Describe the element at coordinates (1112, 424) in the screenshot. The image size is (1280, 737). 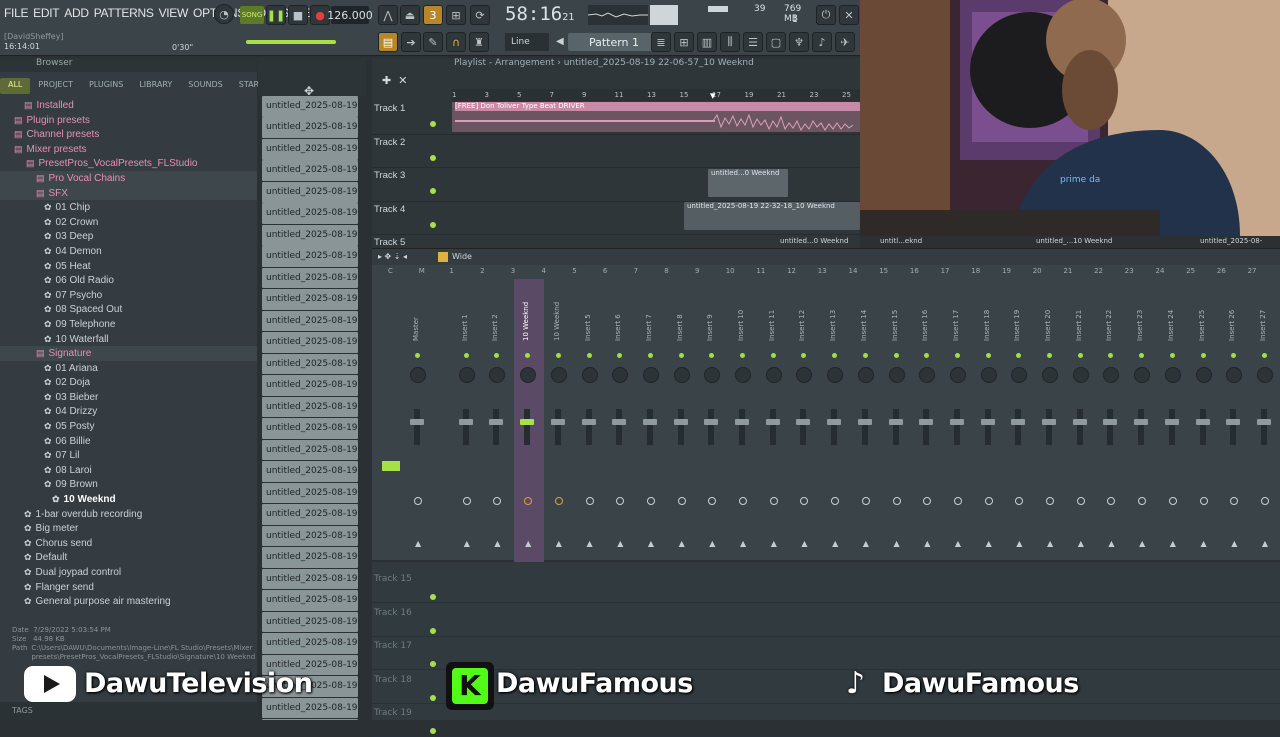
I see `mixer-strip: Insert 22 ▲` at that location.